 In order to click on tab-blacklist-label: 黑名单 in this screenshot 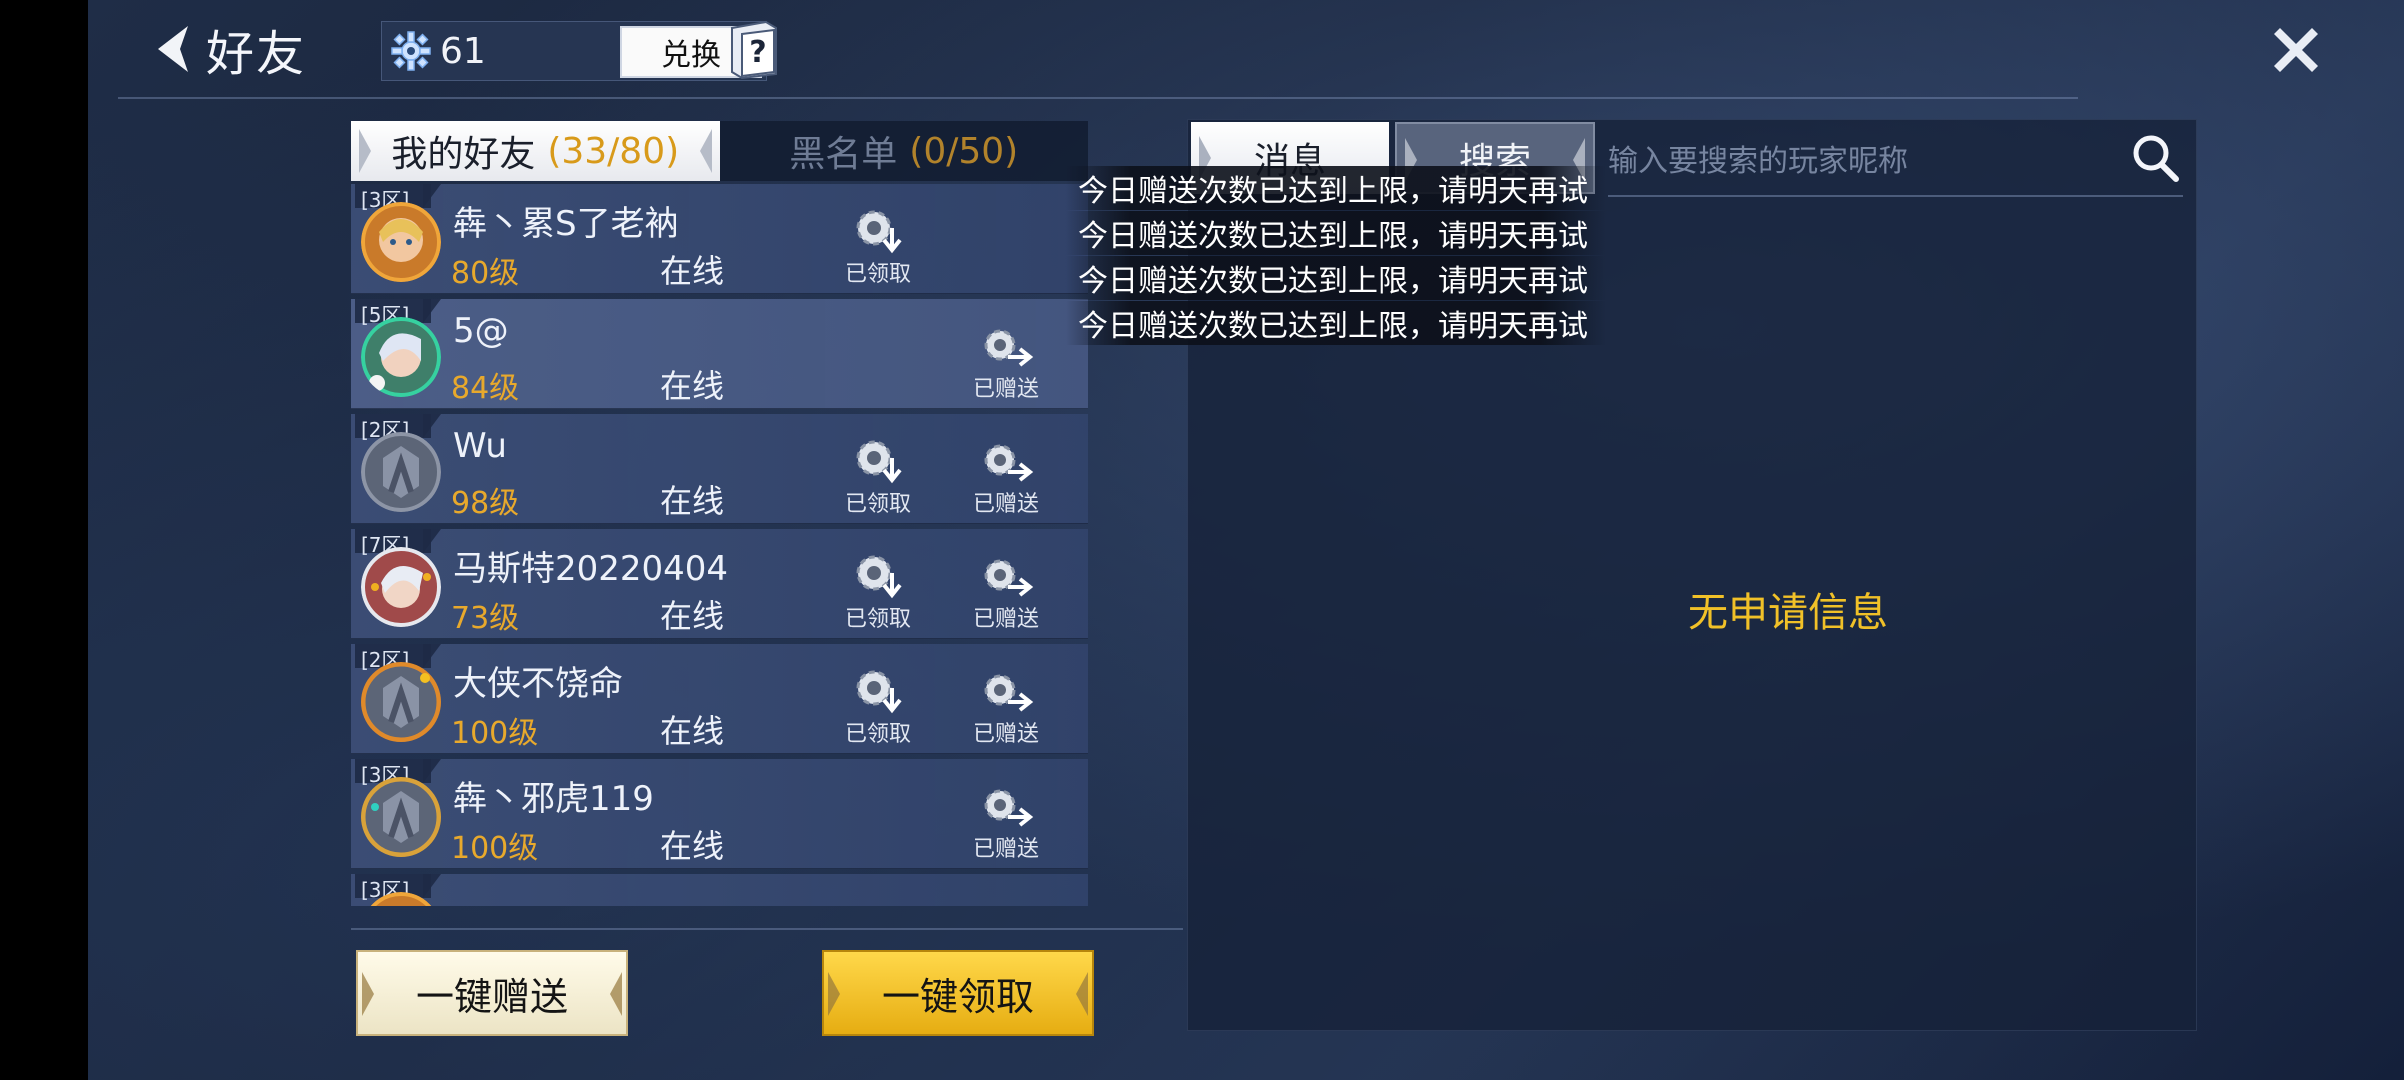, I will do `click(843, 154)`.